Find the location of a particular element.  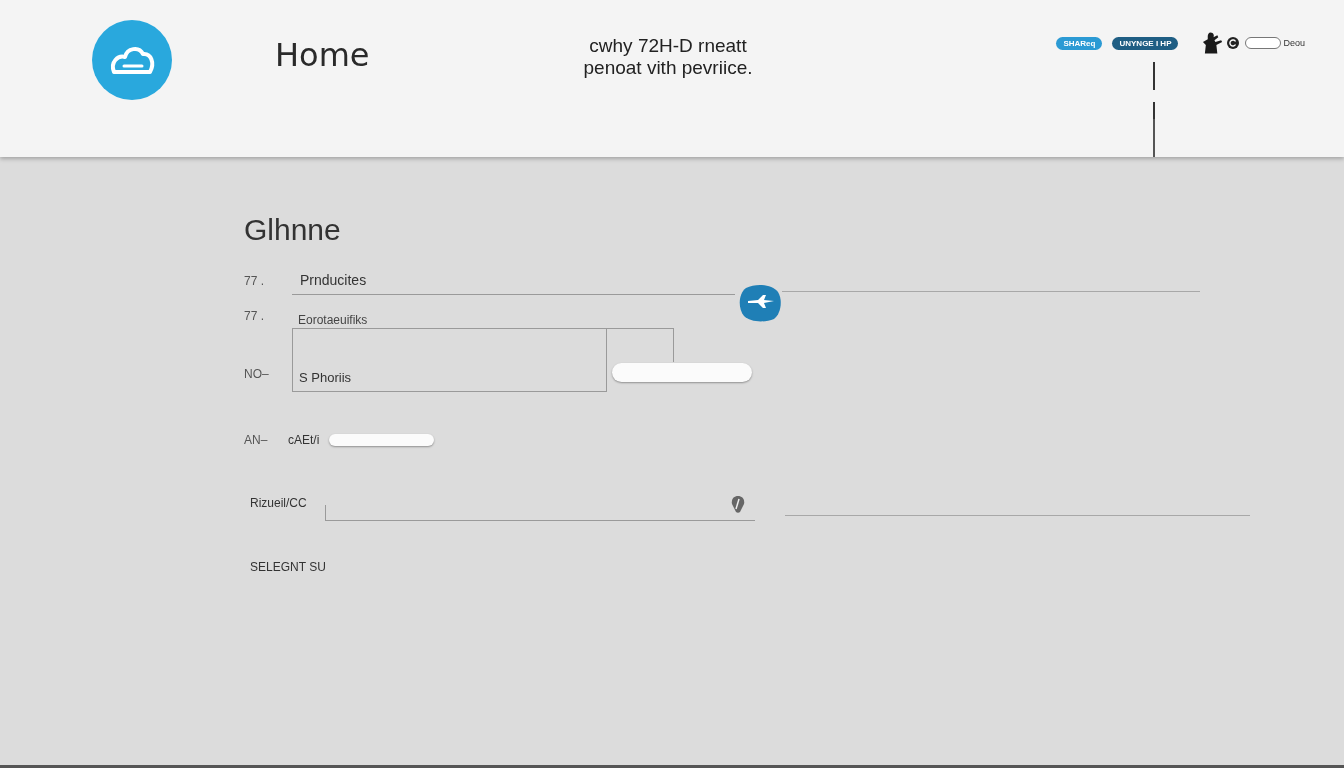

tagline: cwhy 72H-D rneatt penoat vith pevriice. is located at coordinates (668, 57).